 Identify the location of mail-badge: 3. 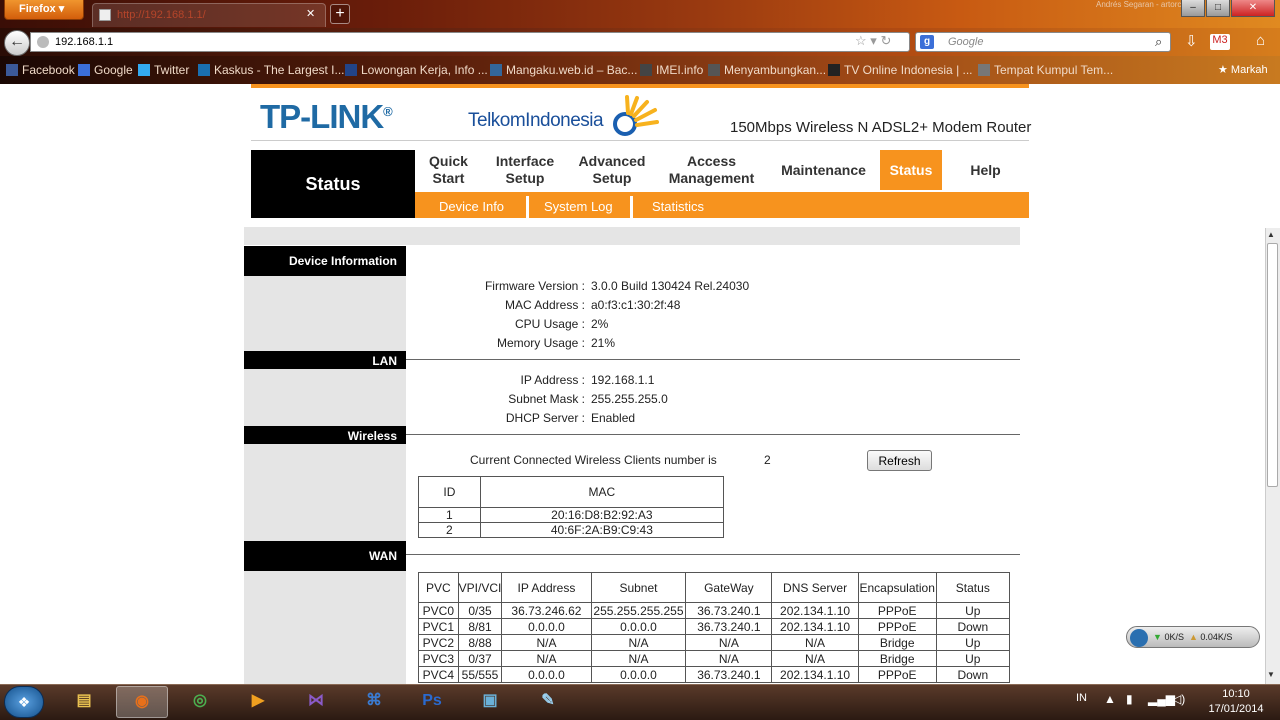
(1224, 40).